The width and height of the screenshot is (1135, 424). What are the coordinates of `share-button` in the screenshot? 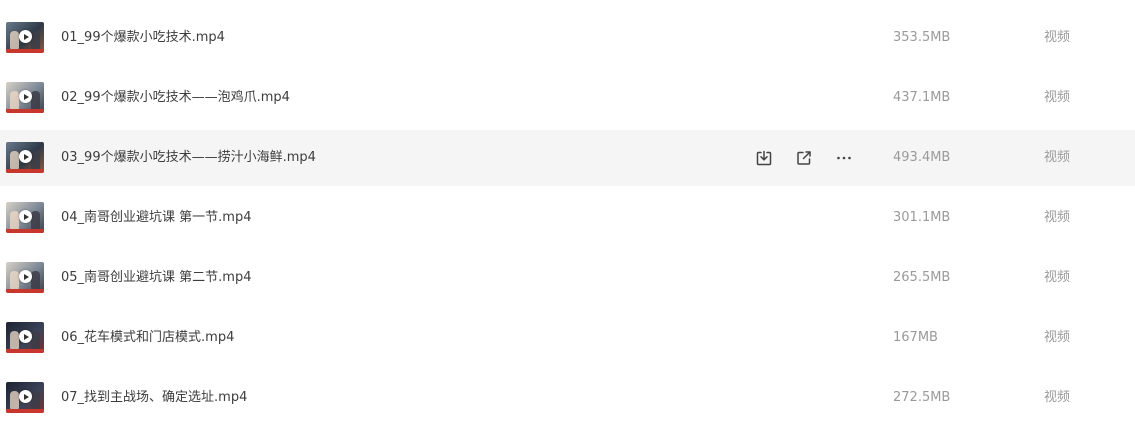 It's located at (804, 158).